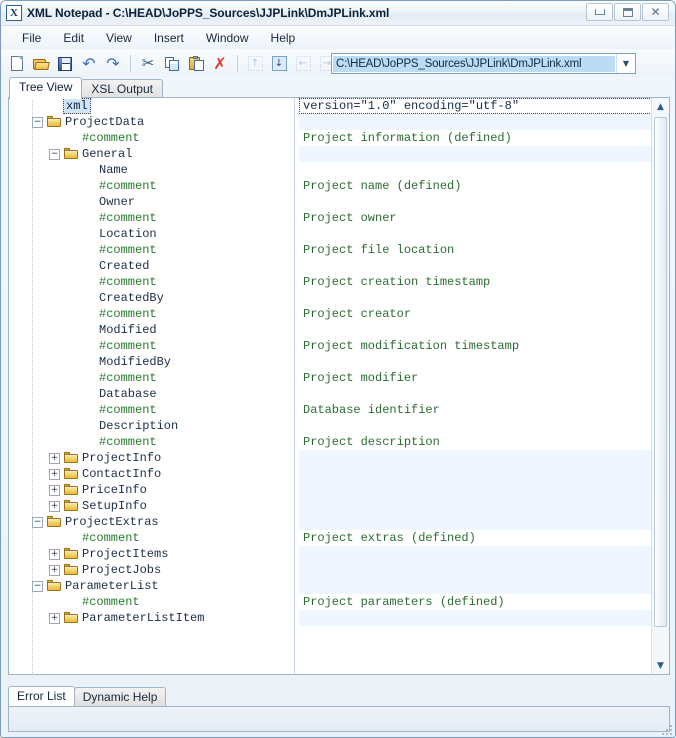 The width and height of the screenshot is (676, 738). Describe the element at coordinates (151, 298) in the screenshot. I see `tree-row: CreatedBy` at that location.